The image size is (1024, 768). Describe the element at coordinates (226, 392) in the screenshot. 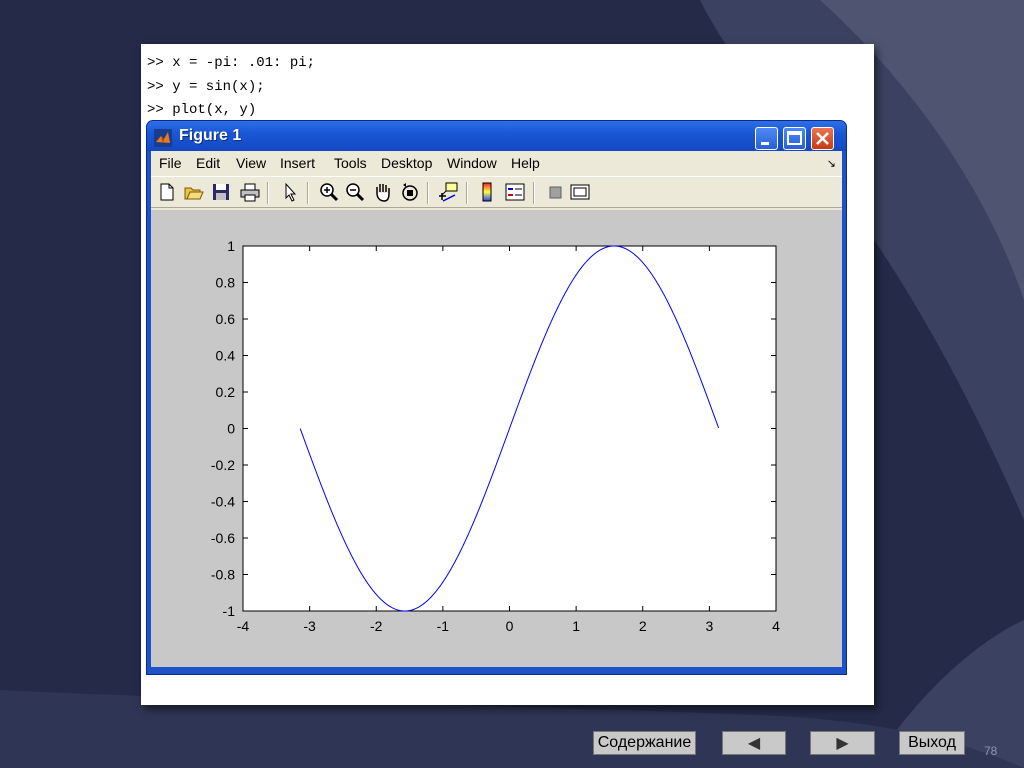

I see `y-tick-label: 0.2` at that location.